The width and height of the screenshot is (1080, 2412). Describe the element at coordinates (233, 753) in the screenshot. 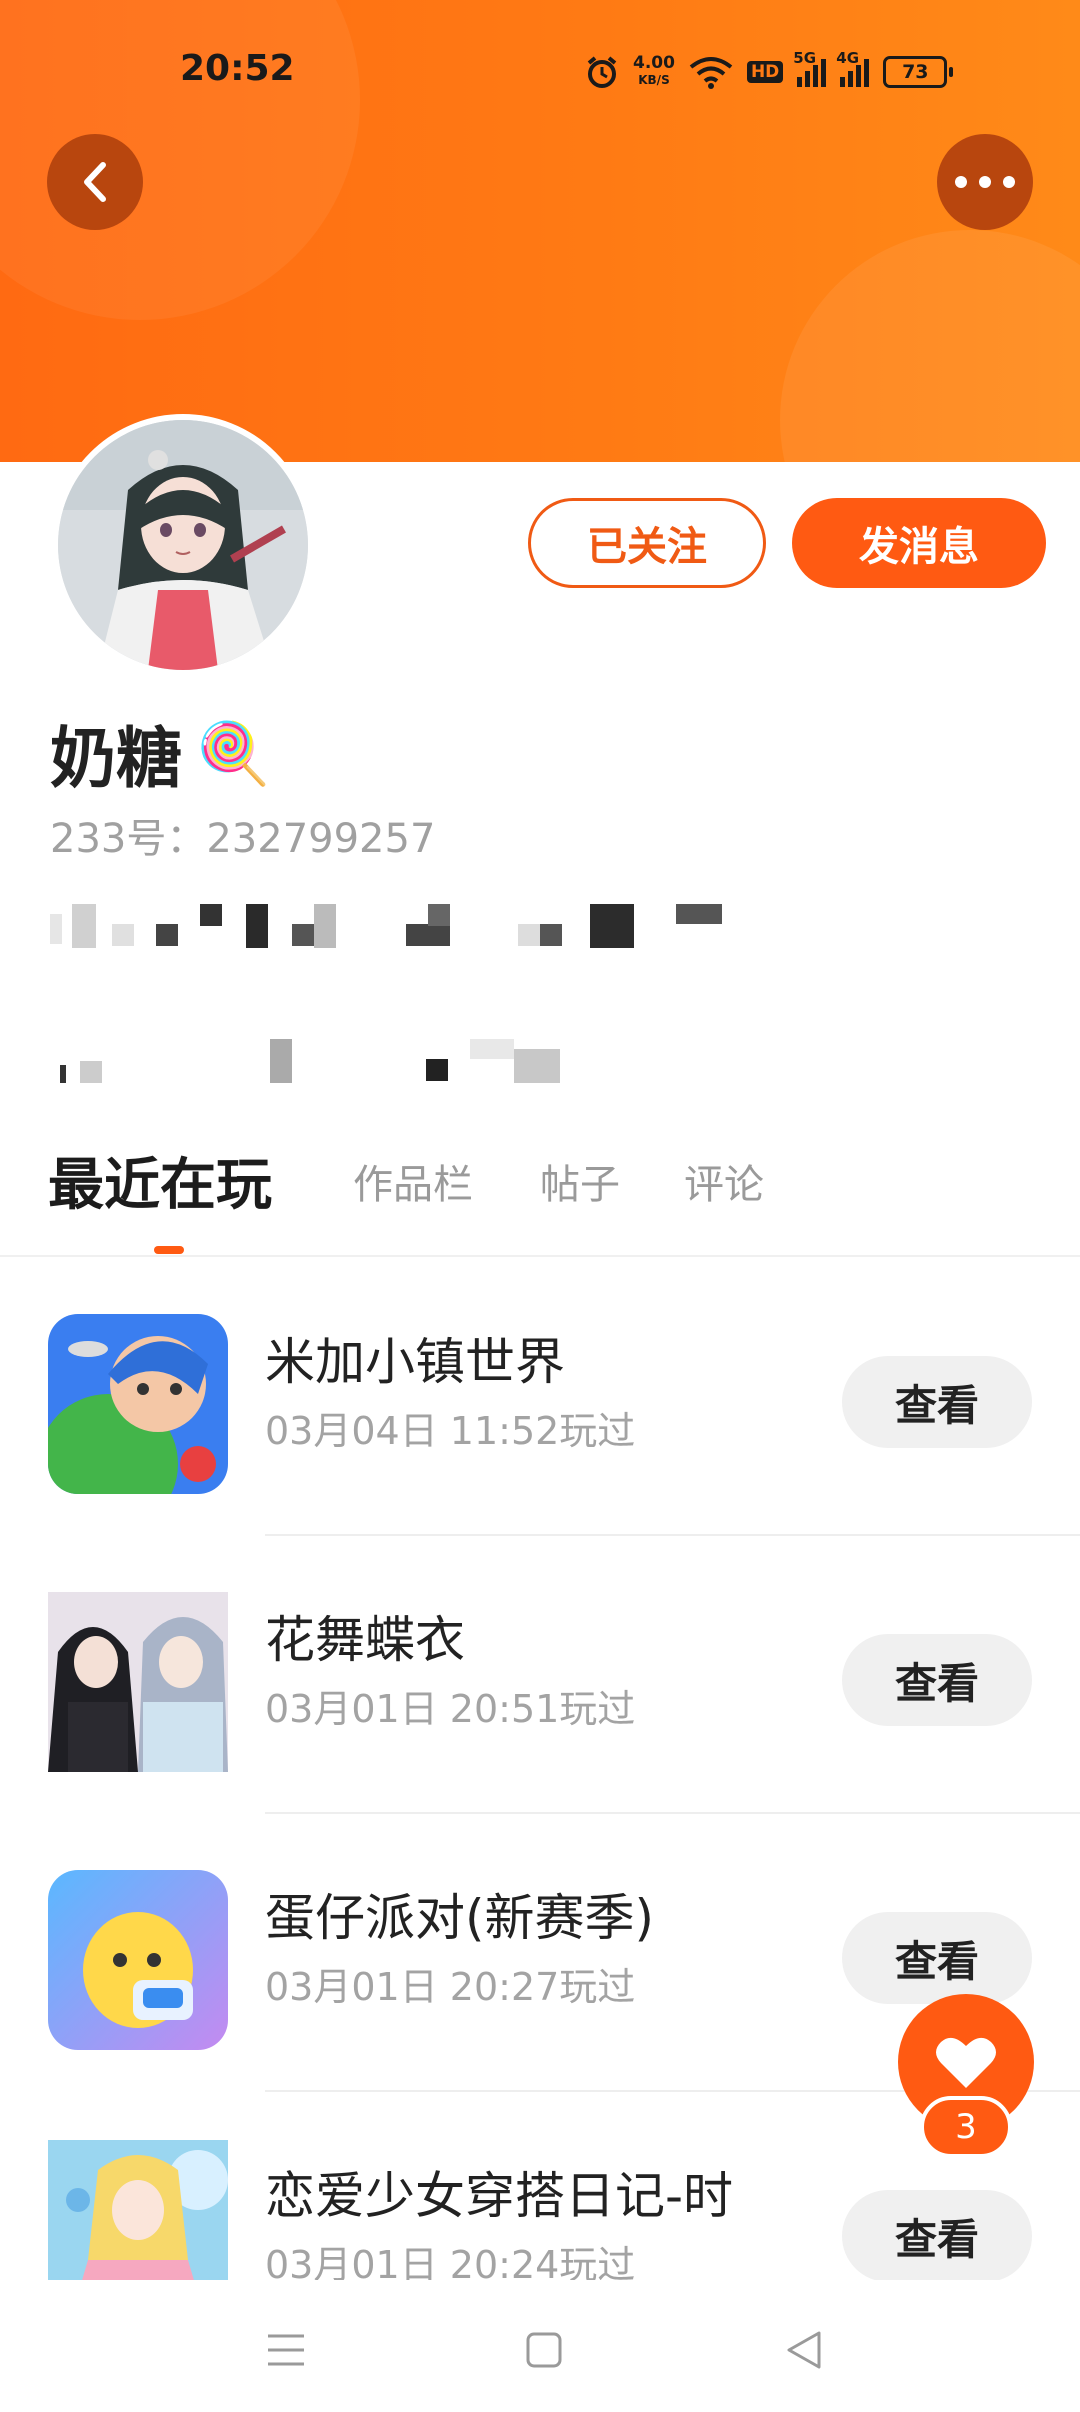

I see `lollipop-emoji: 🍭` at that location.